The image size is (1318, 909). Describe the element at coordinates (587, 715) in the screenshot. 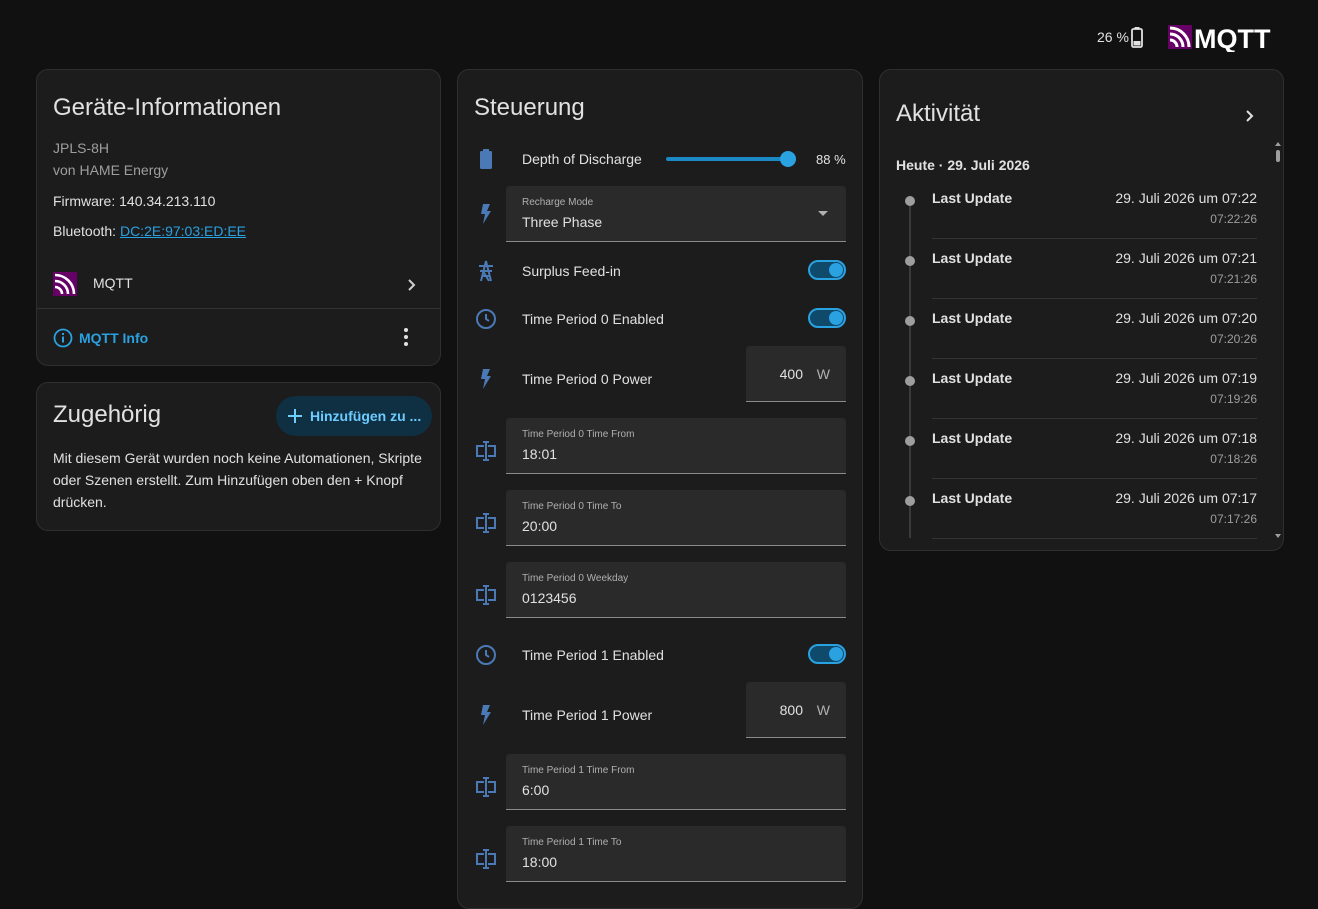

I see `tp1-power-label: Time Period 1 Power` at that location.